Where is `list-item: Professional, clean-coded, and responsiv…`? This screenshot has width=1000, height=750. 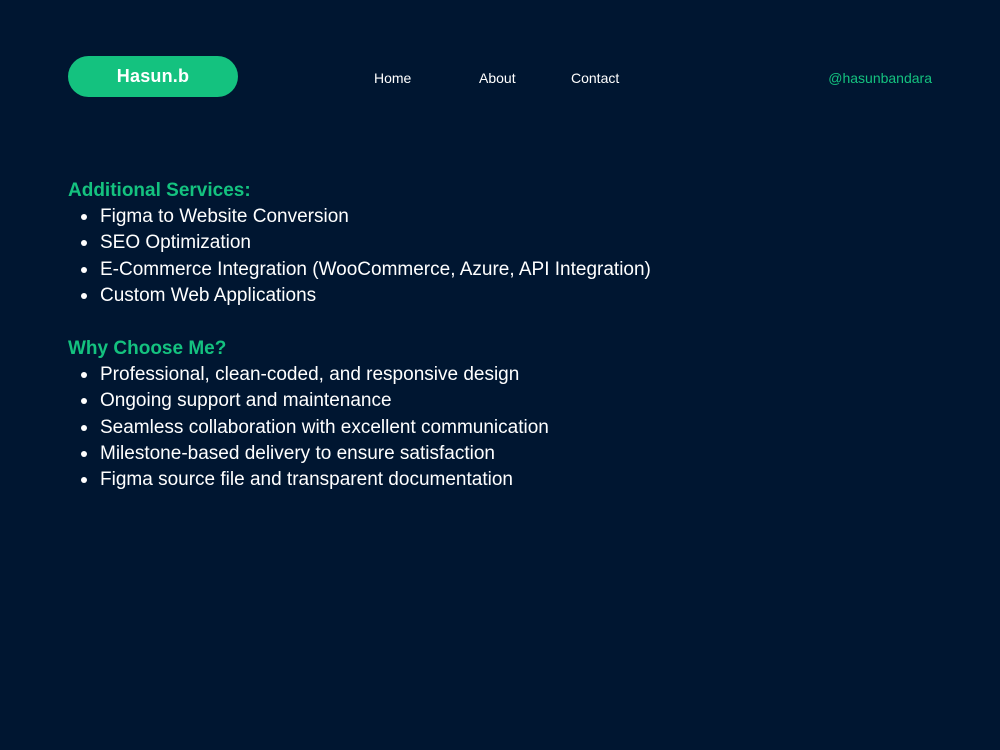
list-item: Professional, clean-coded, and responsiv… is located at coordinates (504, 375).